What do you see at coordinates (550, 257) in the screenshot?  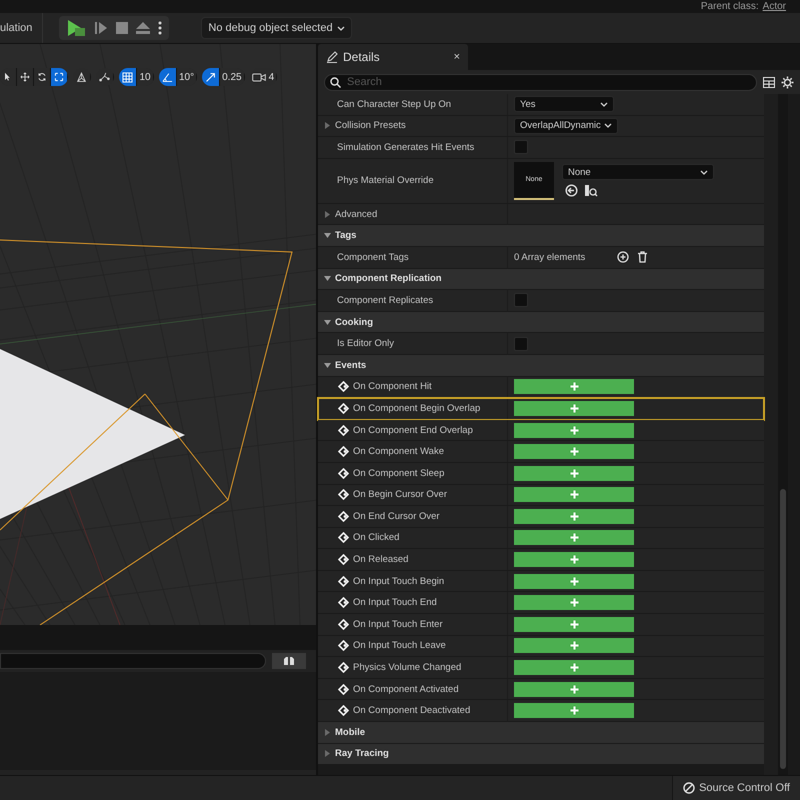 I see `array-count: 0 Array elements` at bounding box center [550, 257].